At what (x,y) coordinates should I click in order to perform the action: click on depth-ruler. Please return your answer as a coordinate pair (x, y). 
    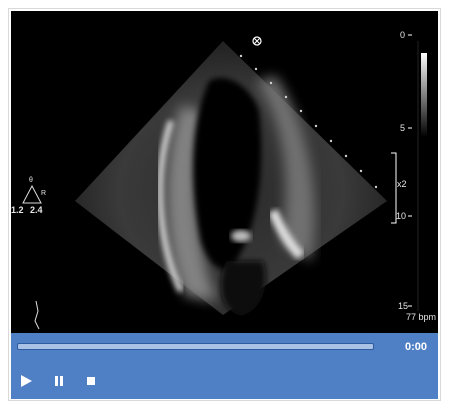
    Looking at the image, I should click on (410, 170).